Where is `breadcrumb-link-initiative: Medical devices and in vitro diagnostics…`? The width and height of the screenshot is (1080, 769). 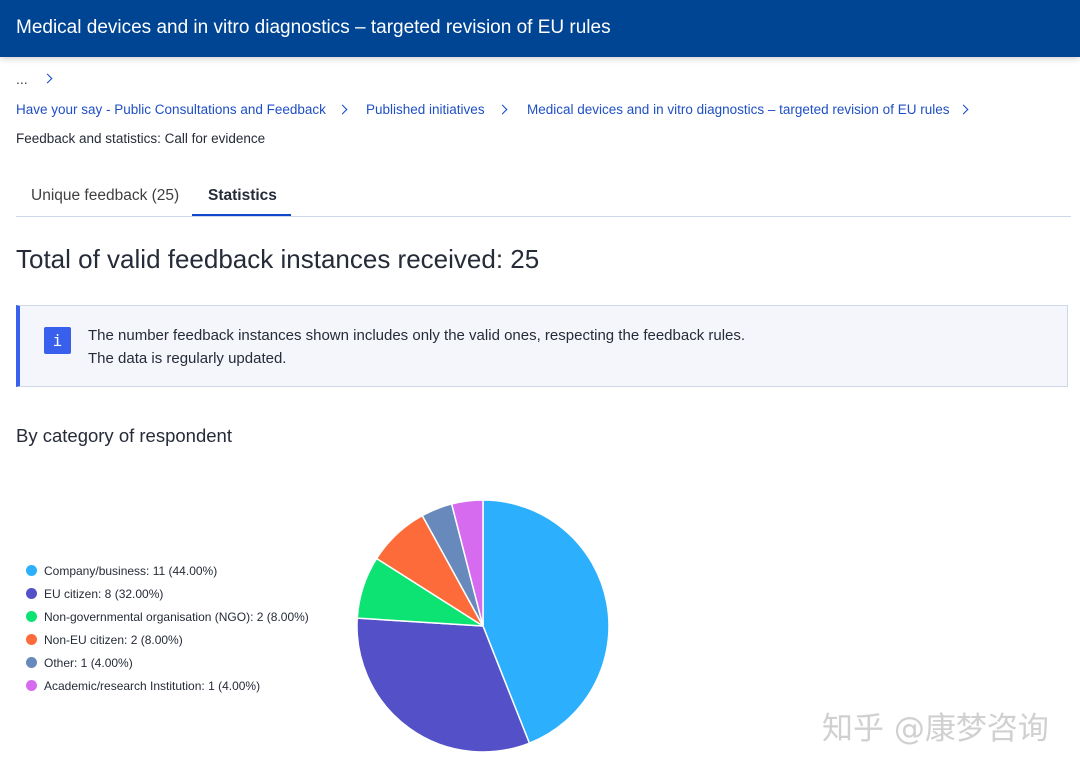
breadcrumb-link-initiative: Medical devices and in vitro diagnostics… is located at coordinates (738, 109).